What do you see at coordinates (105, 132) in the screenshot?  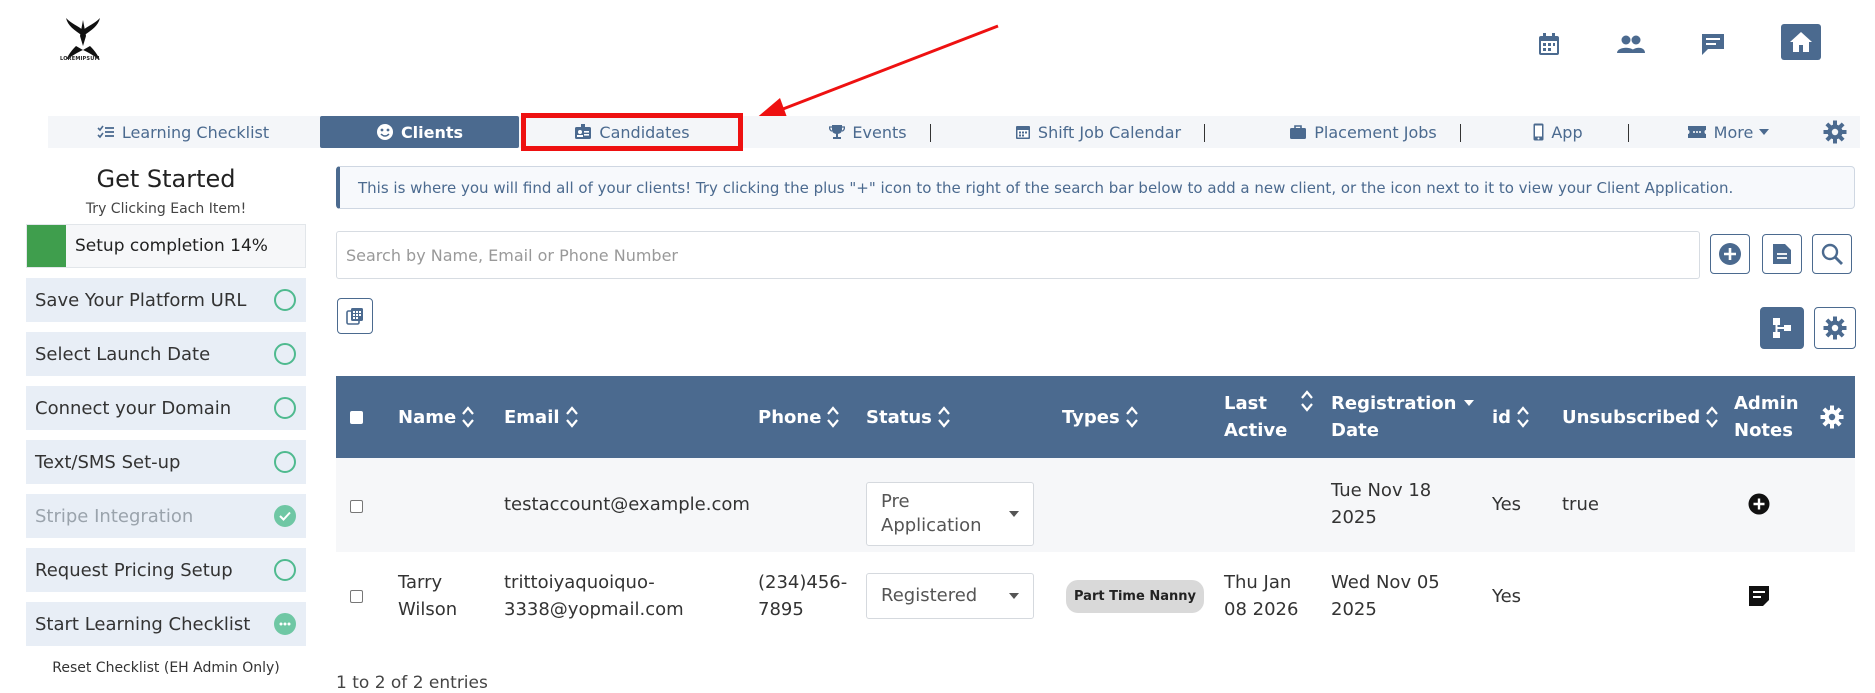 I see `checklist-icon` at bounding box center [105, 132].